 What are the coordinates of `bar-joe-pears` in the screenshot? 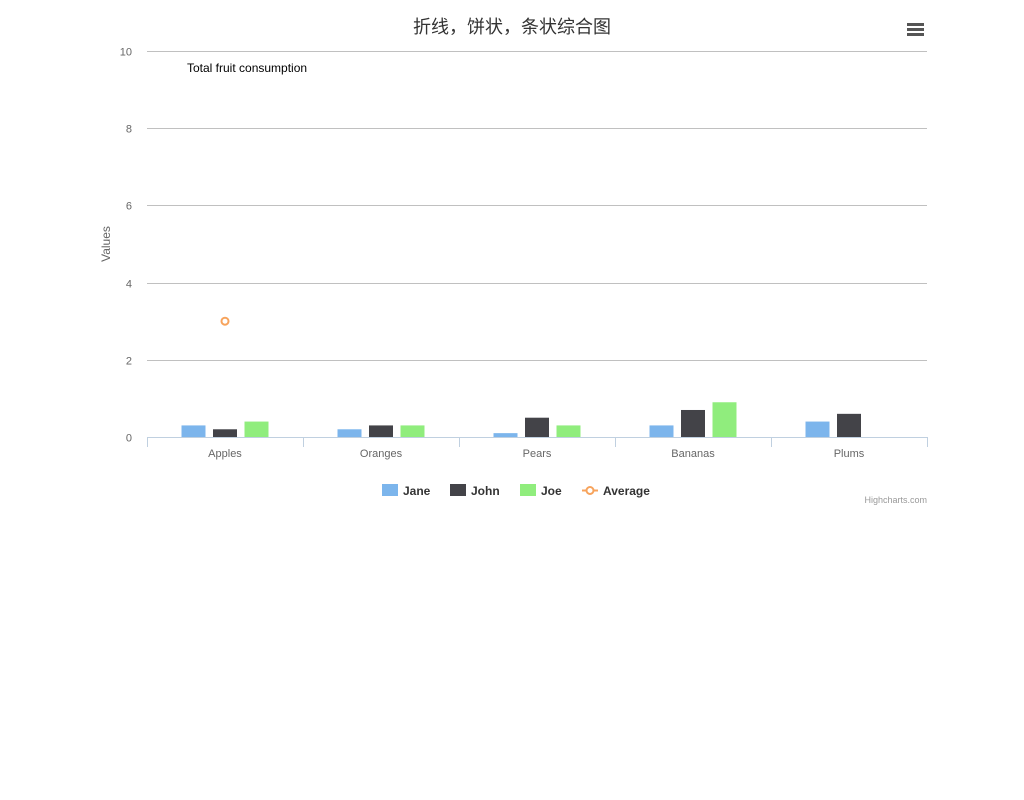 It's located at (568, 431).